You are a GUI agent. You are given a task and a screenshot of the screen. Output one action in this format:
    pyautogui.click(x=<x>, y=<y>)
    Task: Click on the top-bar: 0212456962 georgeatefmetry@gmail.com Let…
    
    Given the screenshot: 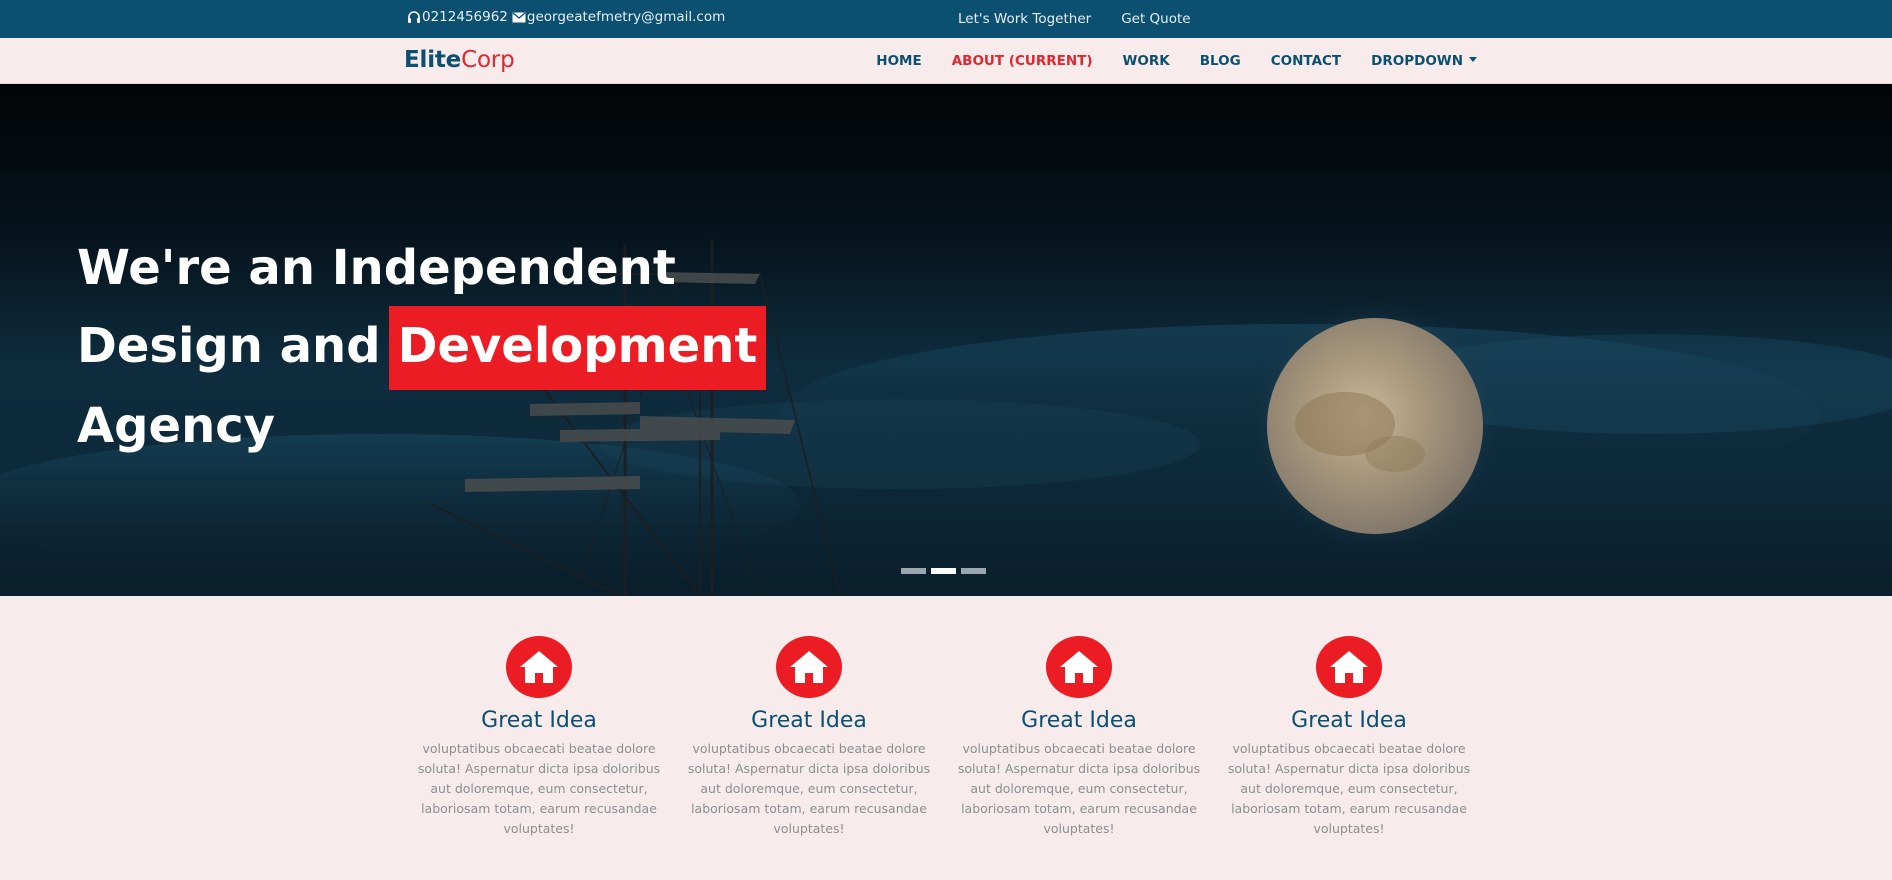 What is the action you would take?
    pyautogui.click(x=946, y=19)
    